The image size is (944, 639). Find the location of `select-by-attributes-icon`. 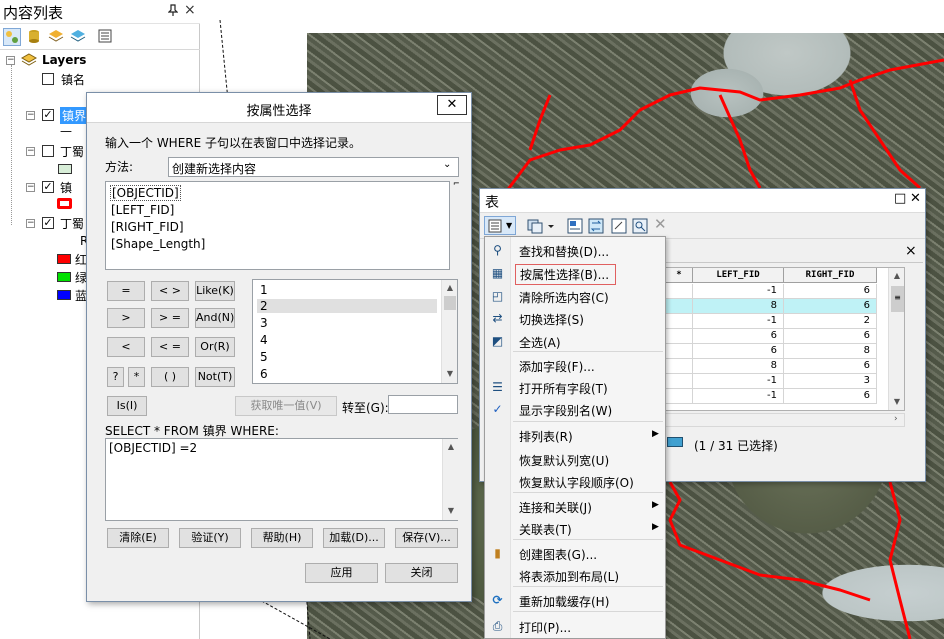

select-by-attributes-icon is located at coordinates (575, 226).